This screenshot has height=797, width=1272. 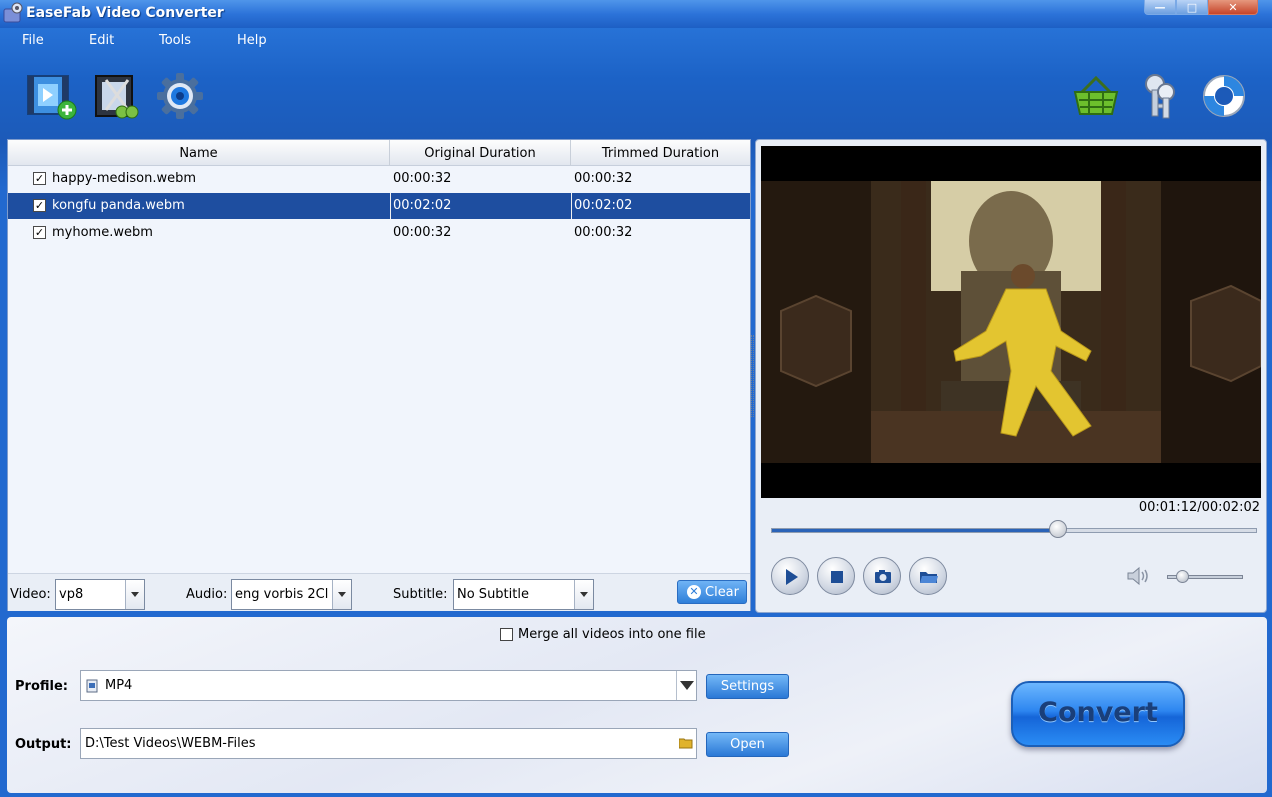 I want to click on close-icon: ✕, so click(x=1233, y=7).